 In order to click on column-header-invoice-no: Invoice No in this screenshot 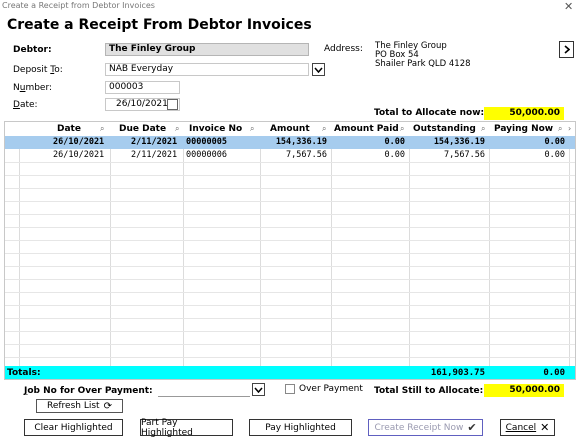, I will do `click(215, 129)`.